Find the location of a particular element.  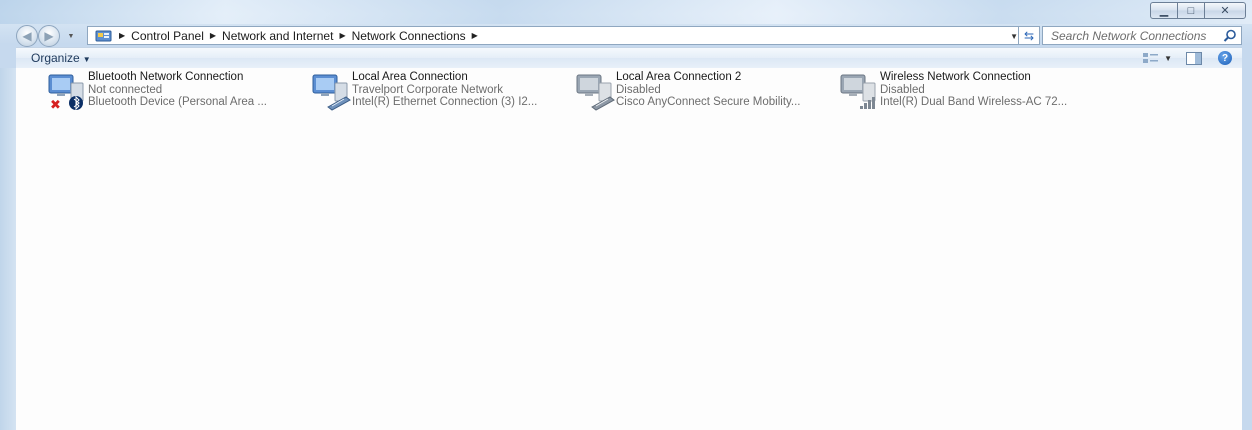

refresh-icon: ⇆ is located at coordinates (1029, 35).